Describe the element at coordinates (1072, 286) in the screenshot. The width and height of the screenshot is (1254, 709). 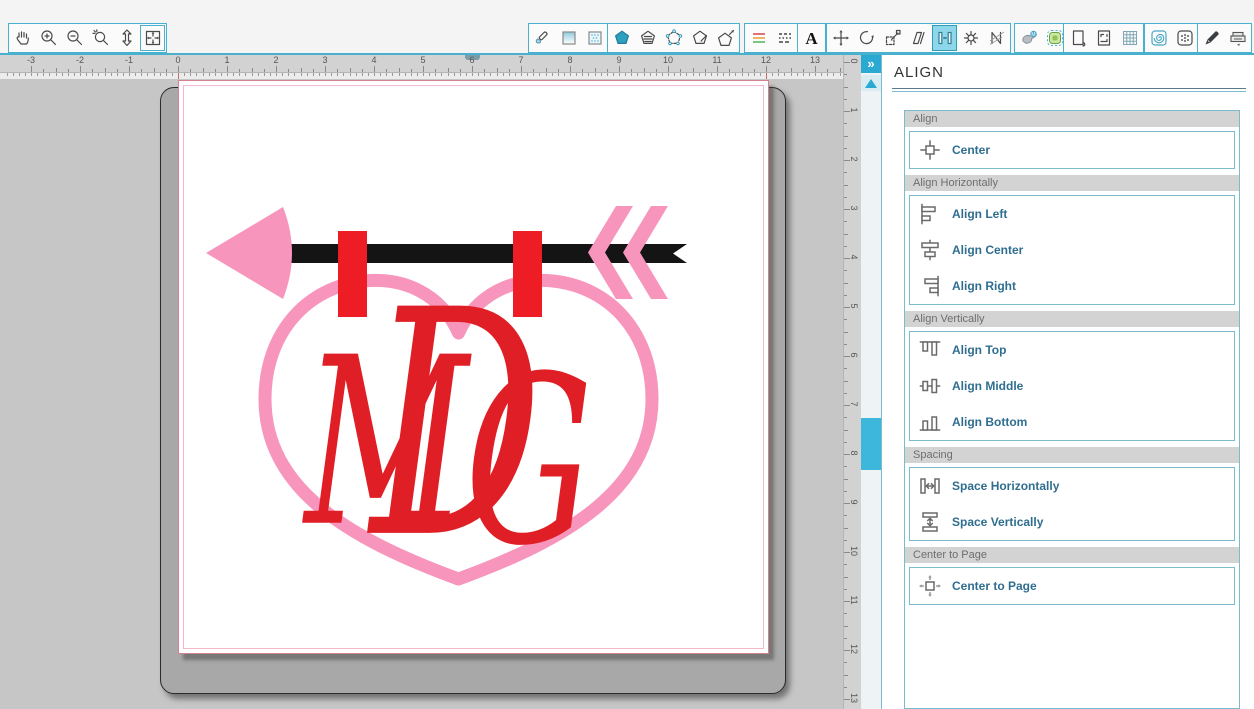
I see `align-right-button: Align Right` at that location.